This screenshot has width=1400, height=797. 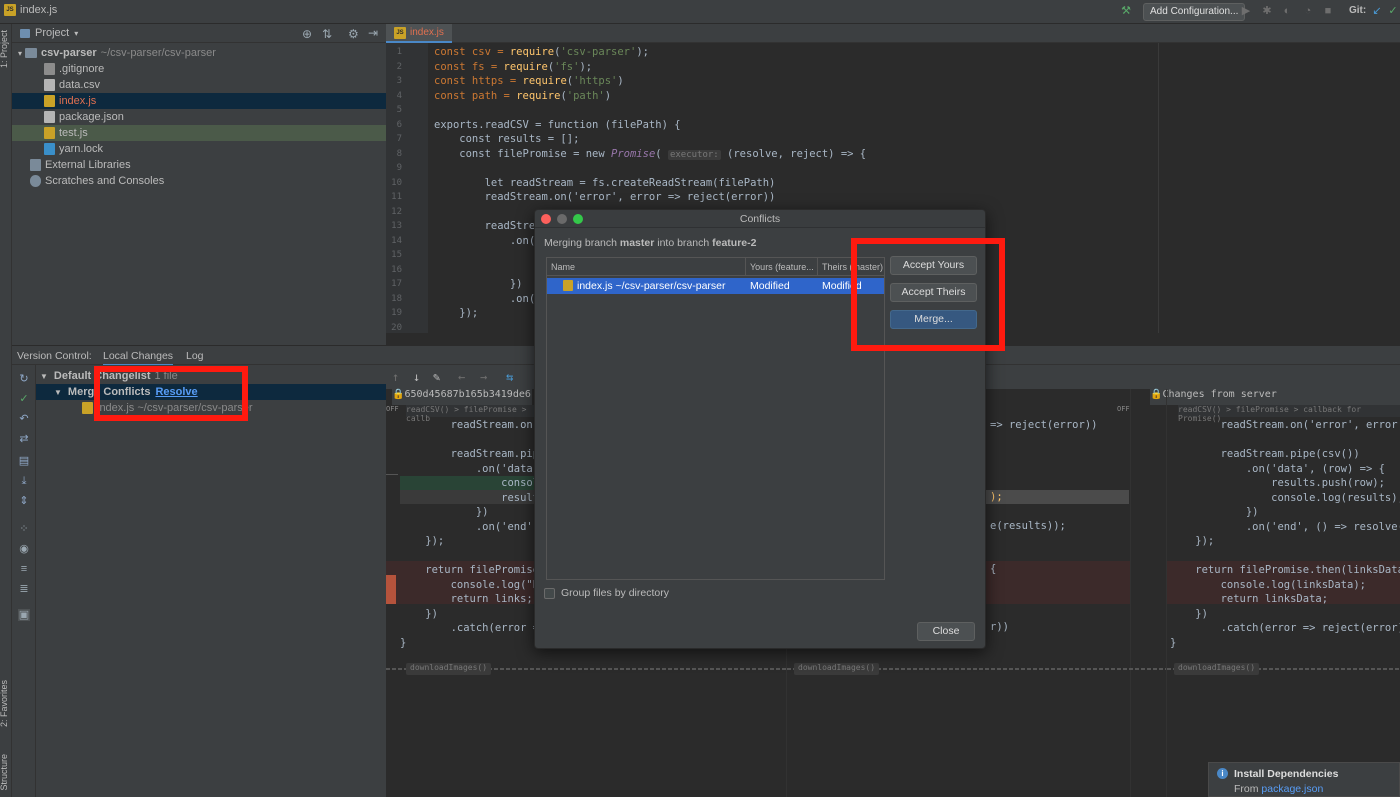 I want to click on sync-icon: ⇆, so click(x=509, y=377).